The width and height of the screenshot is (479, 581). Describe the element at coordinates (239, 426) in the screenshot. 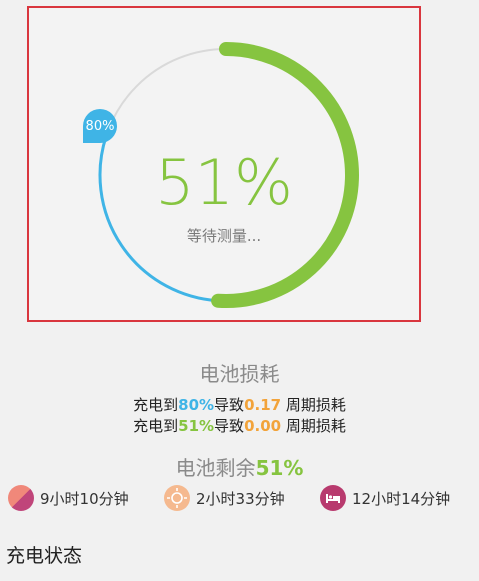

I see `wear-line-2: 充电到51%导致0.00 周期损耗` at that location.